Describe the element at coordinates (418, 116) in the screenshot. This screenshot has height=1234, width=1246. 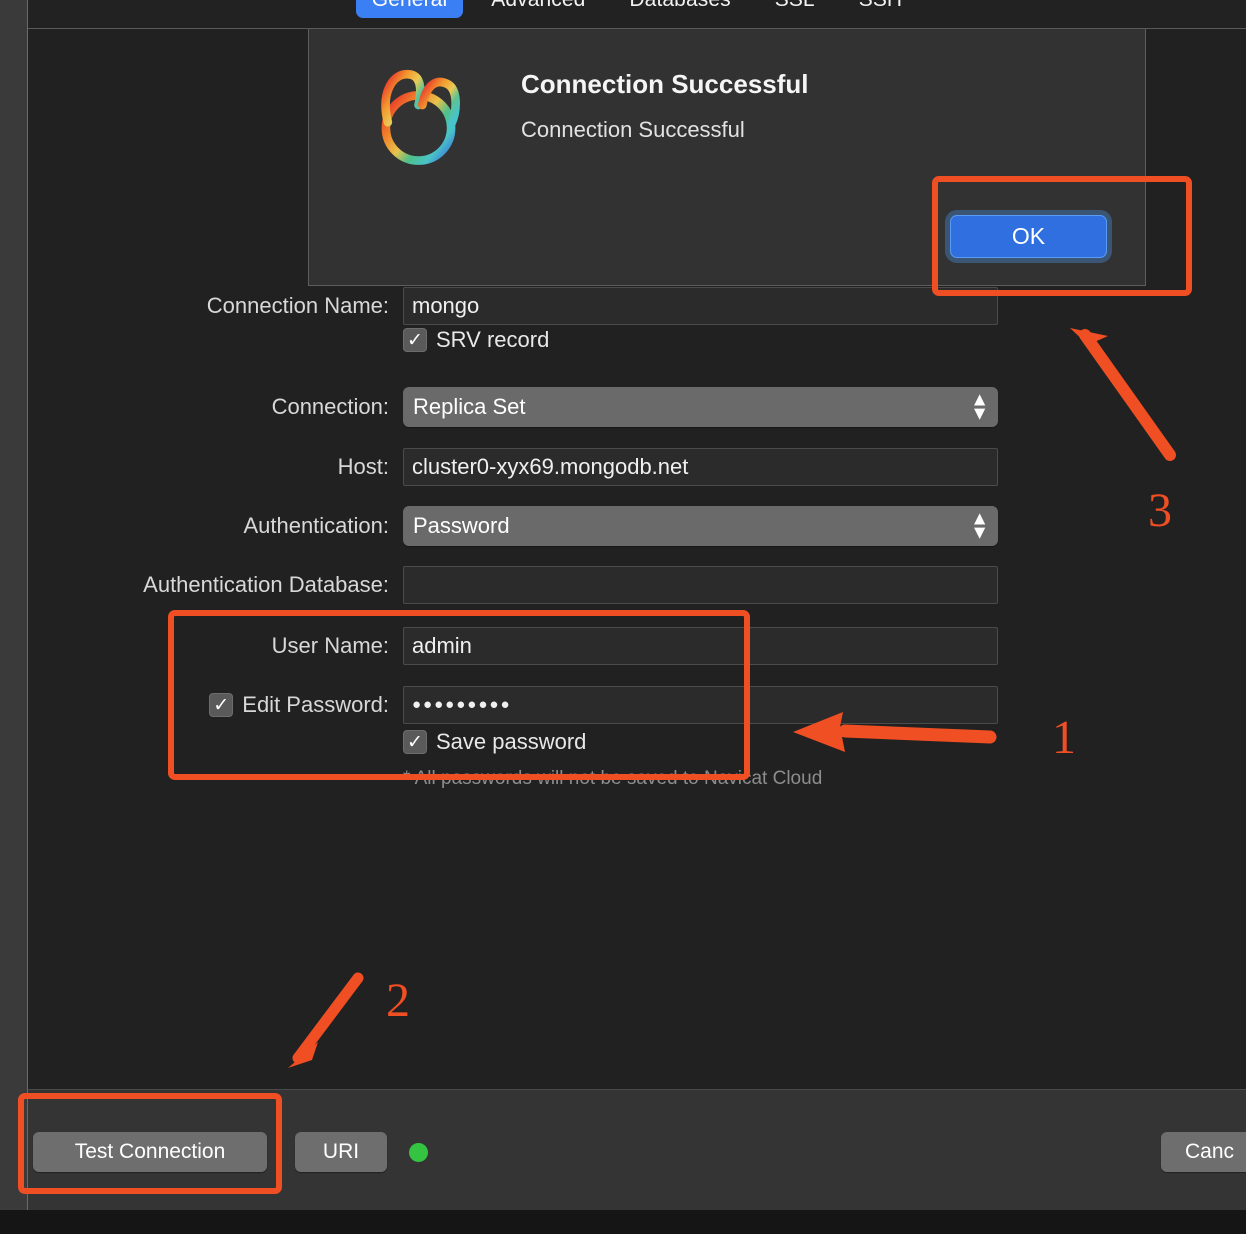
I see `navicat-logo-icon` at that location.